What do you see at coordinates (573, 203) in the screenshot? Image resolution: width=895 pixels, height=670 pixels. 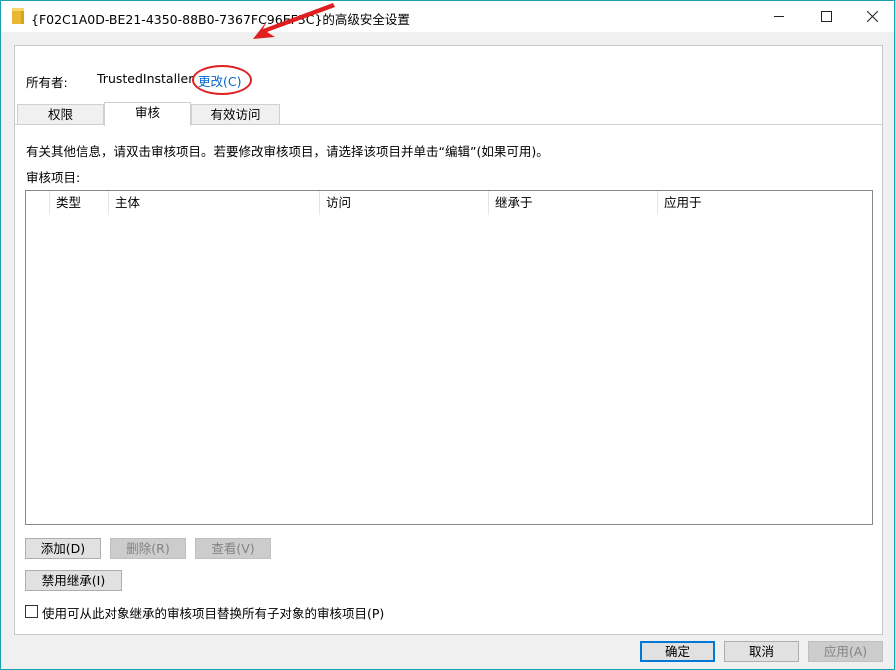 I see `column-header-inherited-from: 继承于` at bounding box center [573, 203].